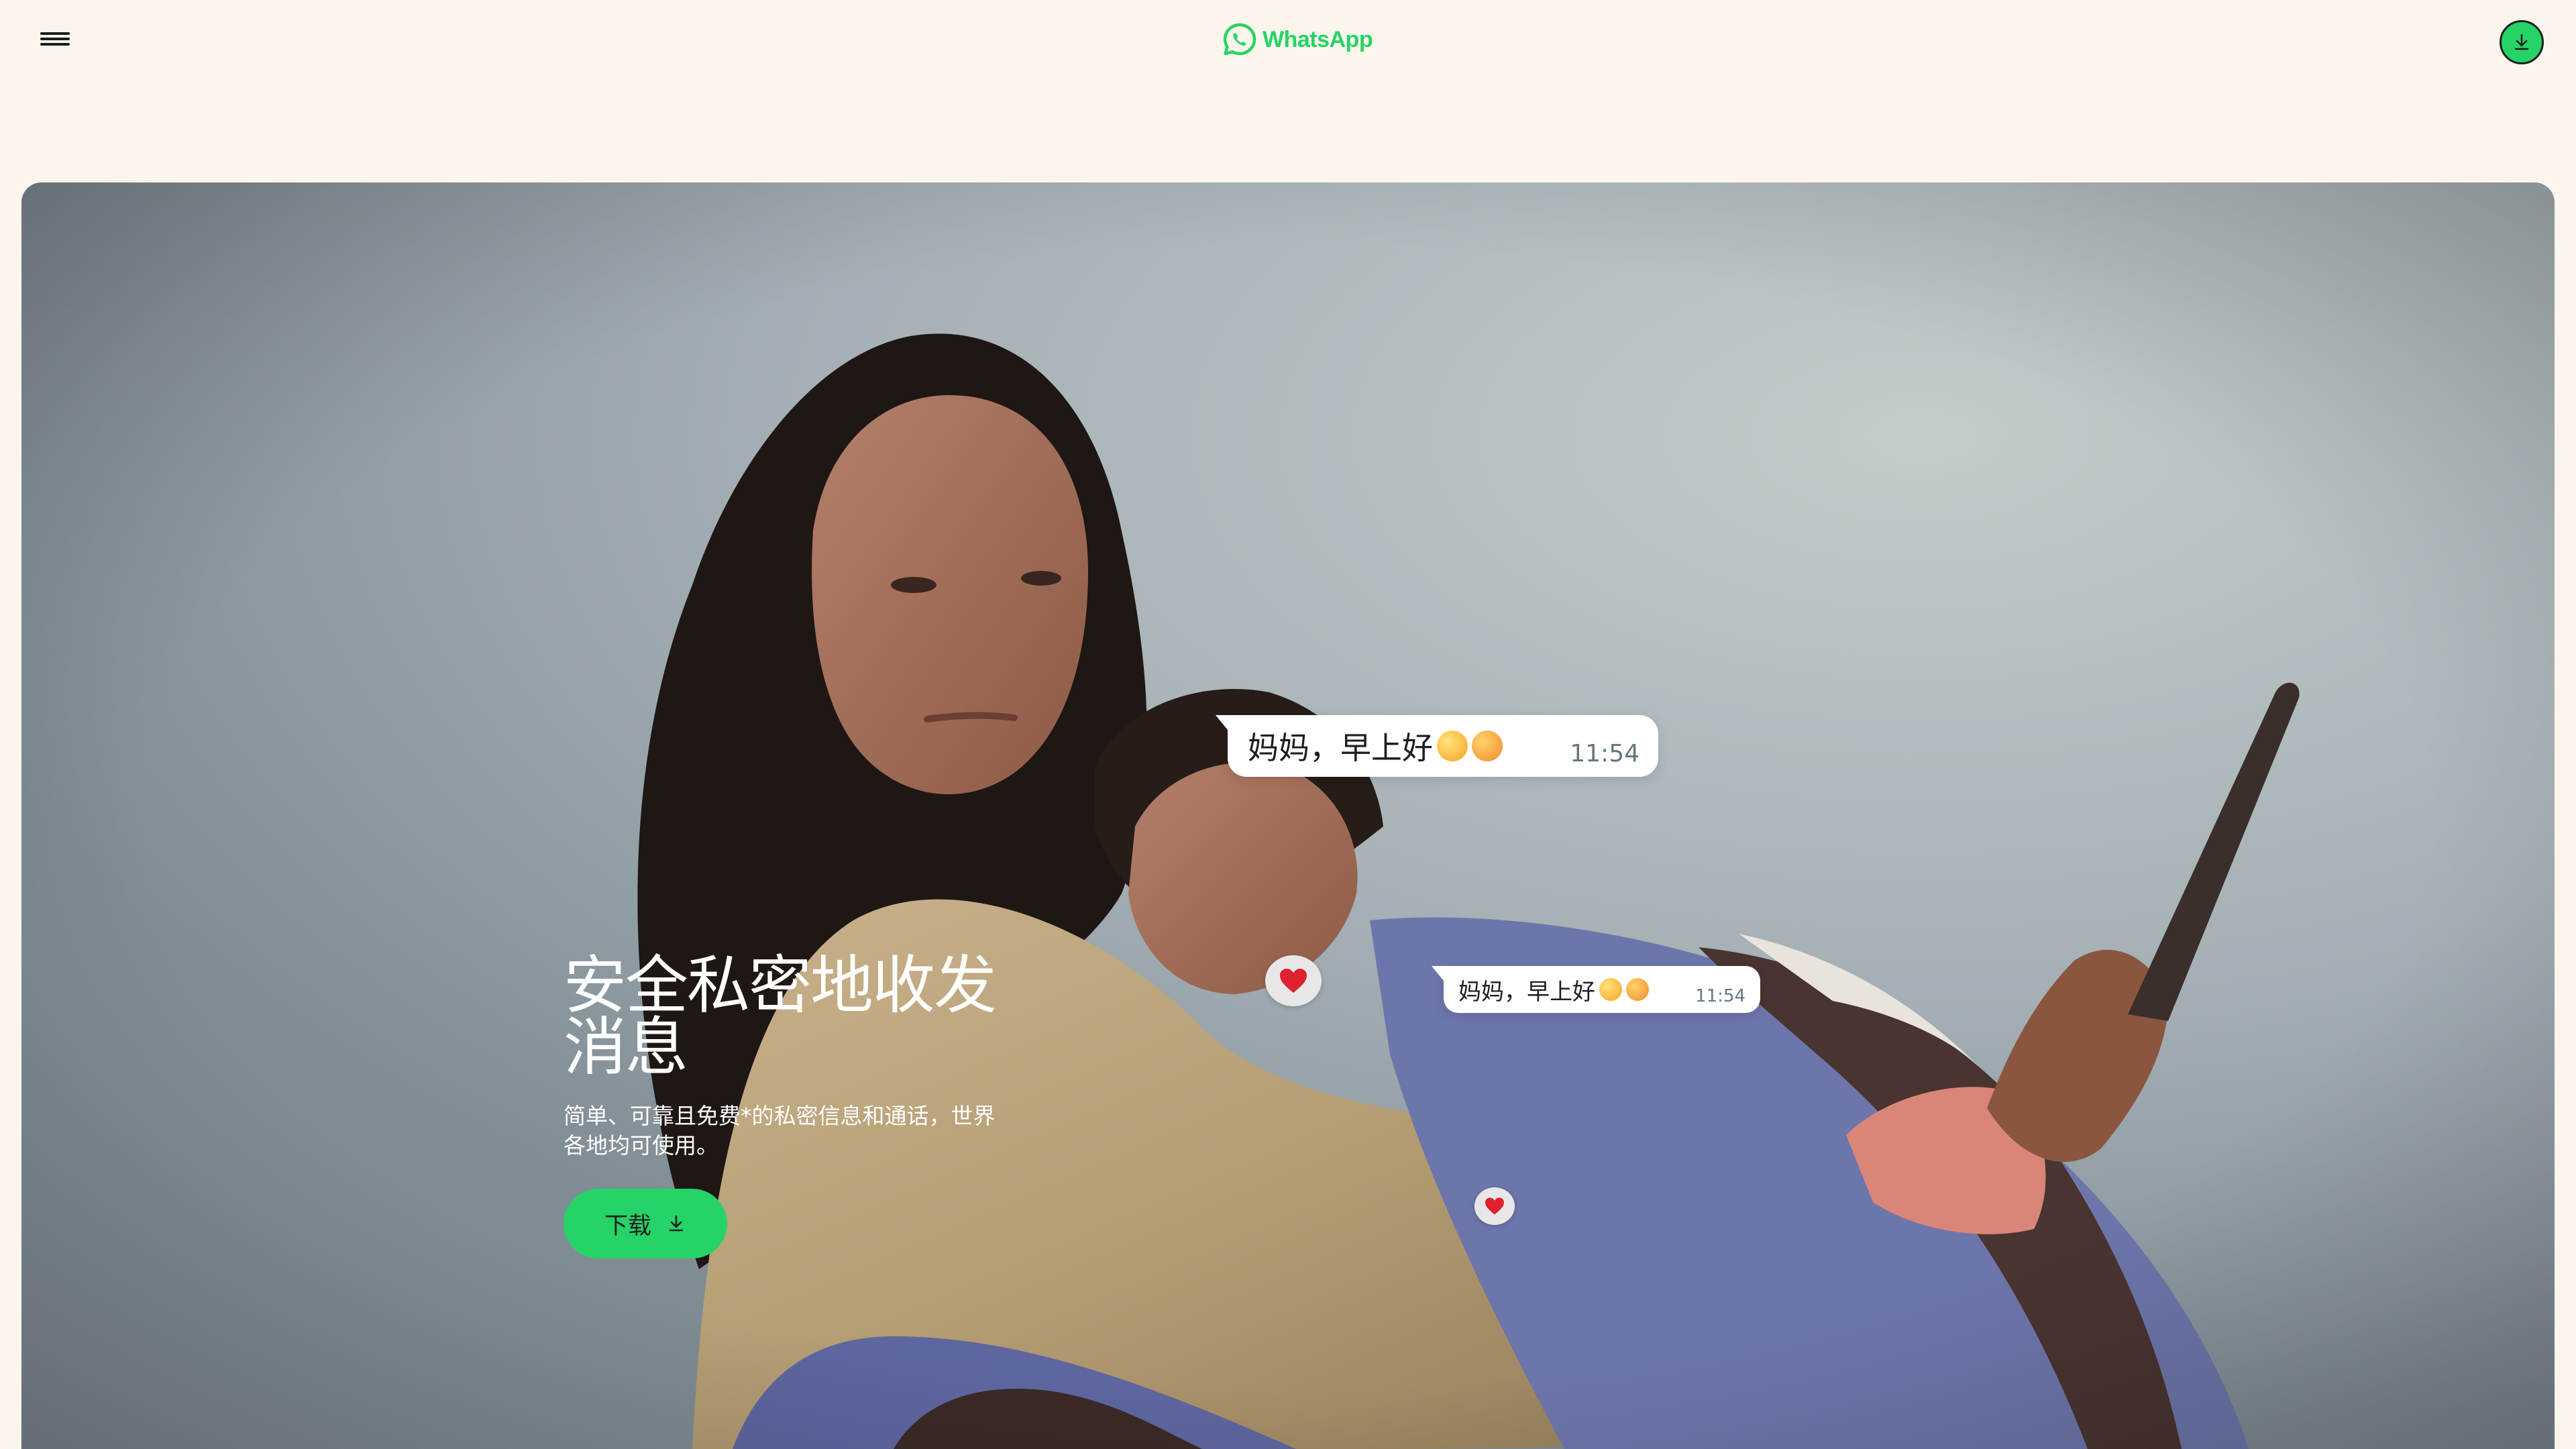 The width and height of the screenshot is (2576, 1449). I want to click on whatsapp-logo: WhatsApp, so click(1297, 39).